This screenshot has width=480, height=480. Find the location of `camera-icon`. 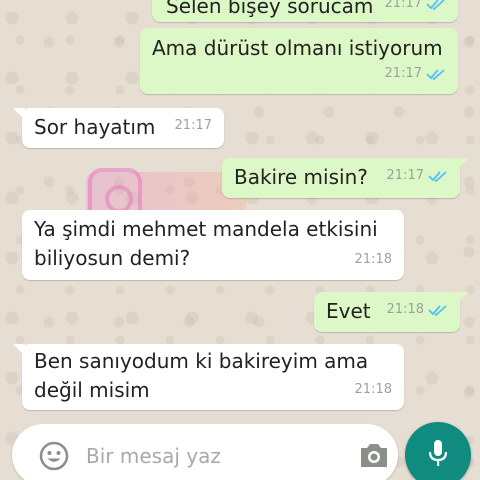

camera-icon is located at coordinates (374, 457).